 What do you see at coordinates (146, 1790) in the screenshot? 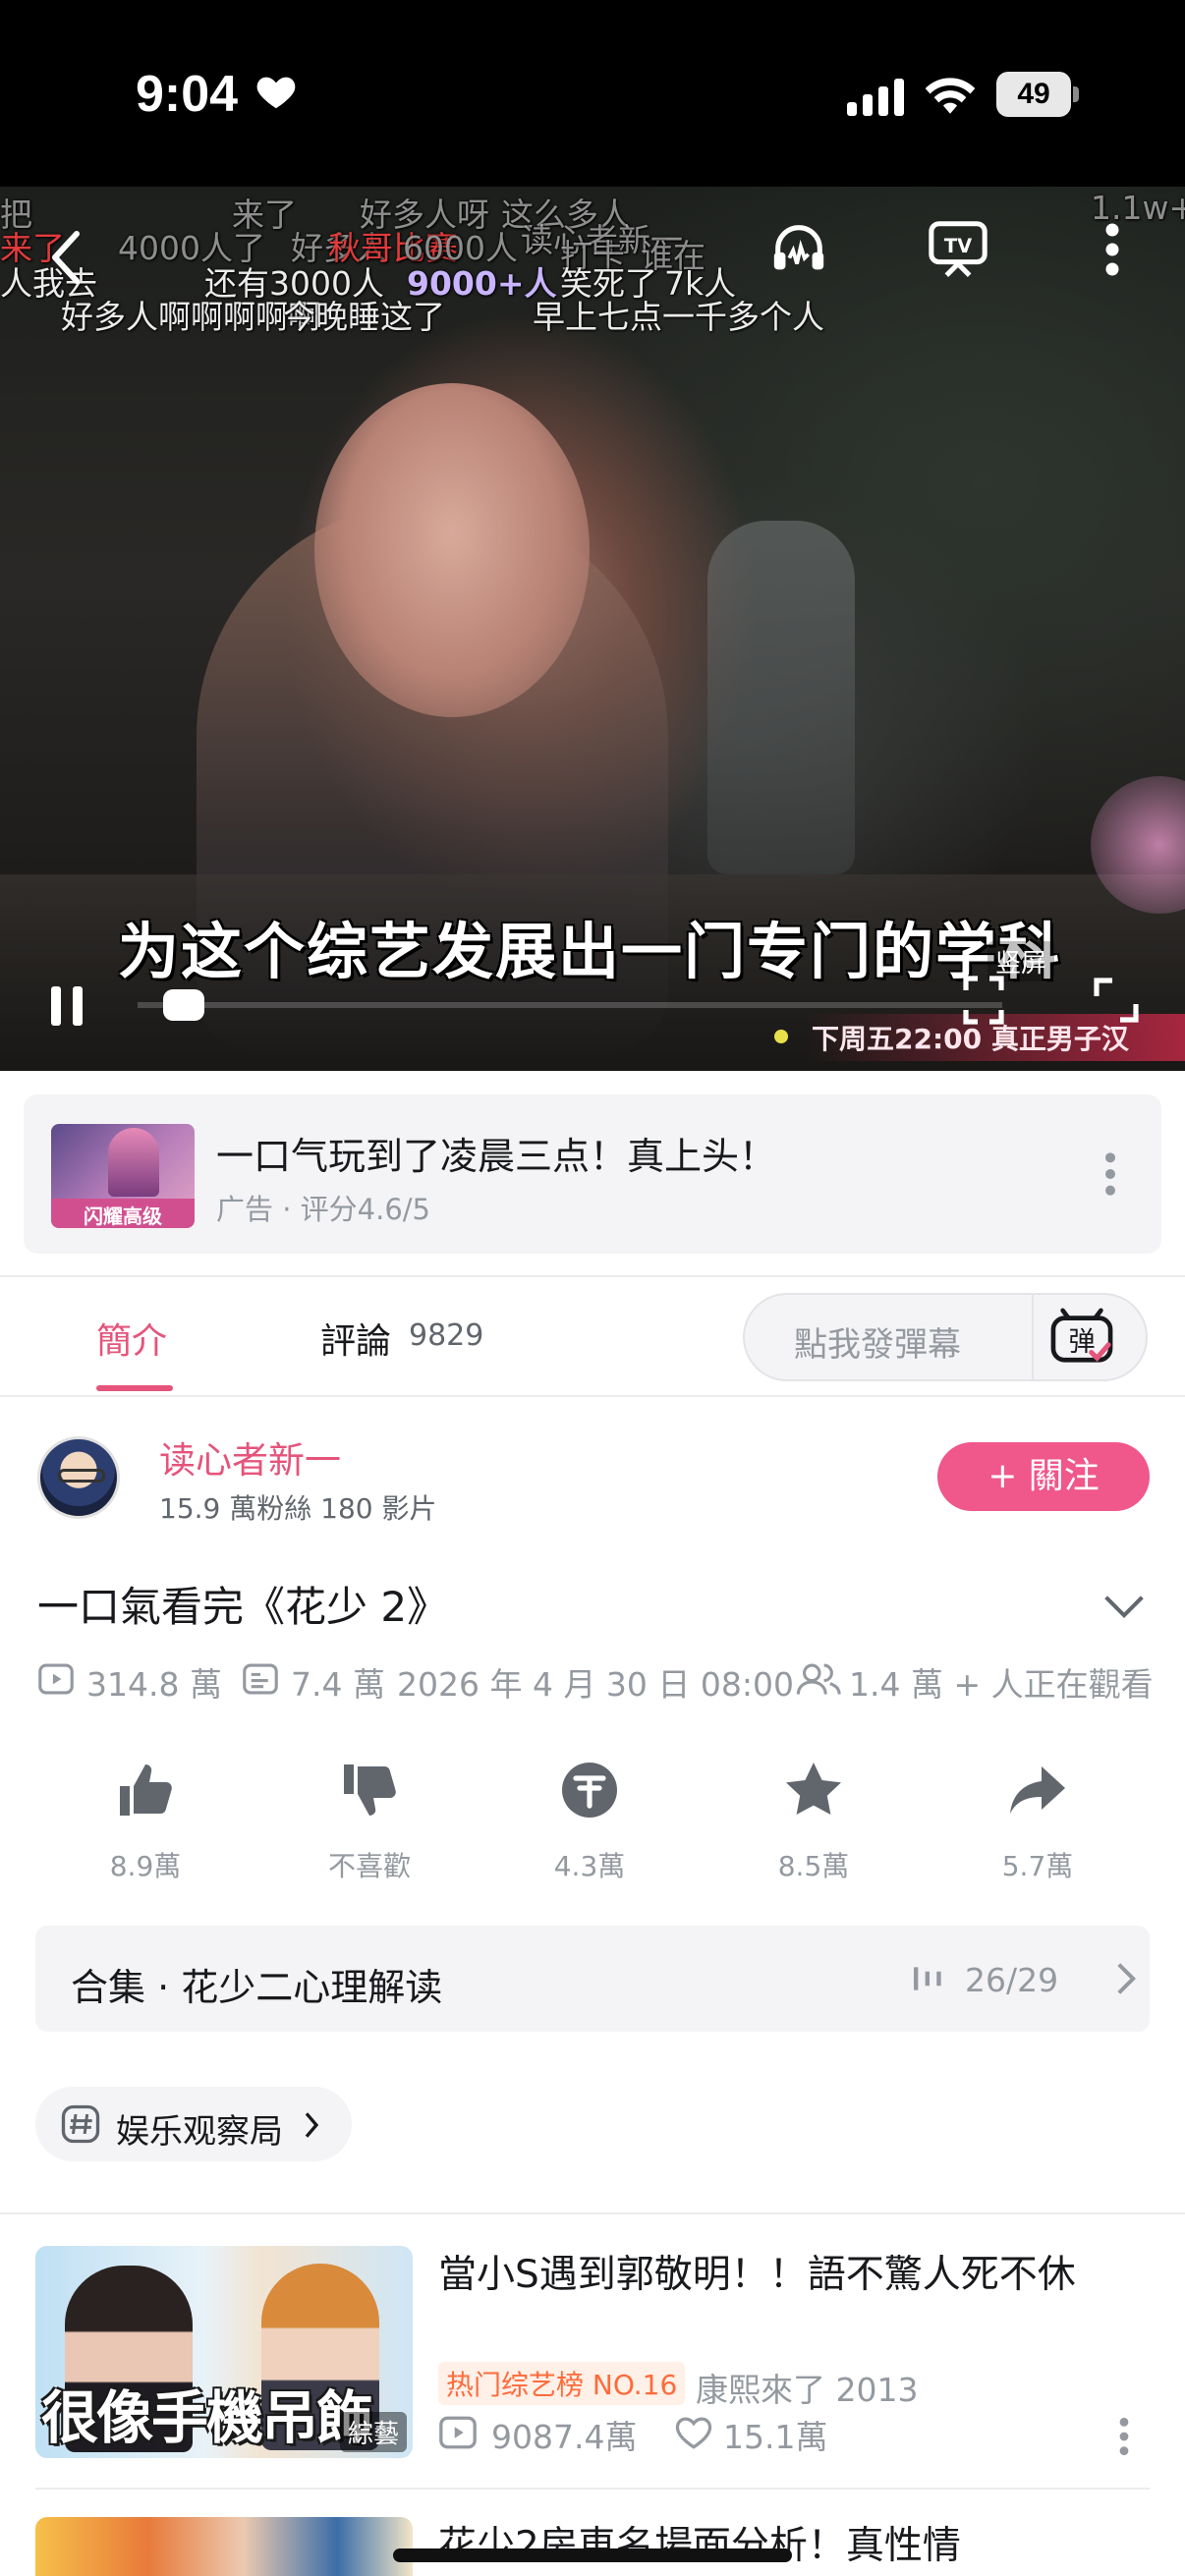
I see `thumbs-up-icon` at bounding box center [146, 1790].